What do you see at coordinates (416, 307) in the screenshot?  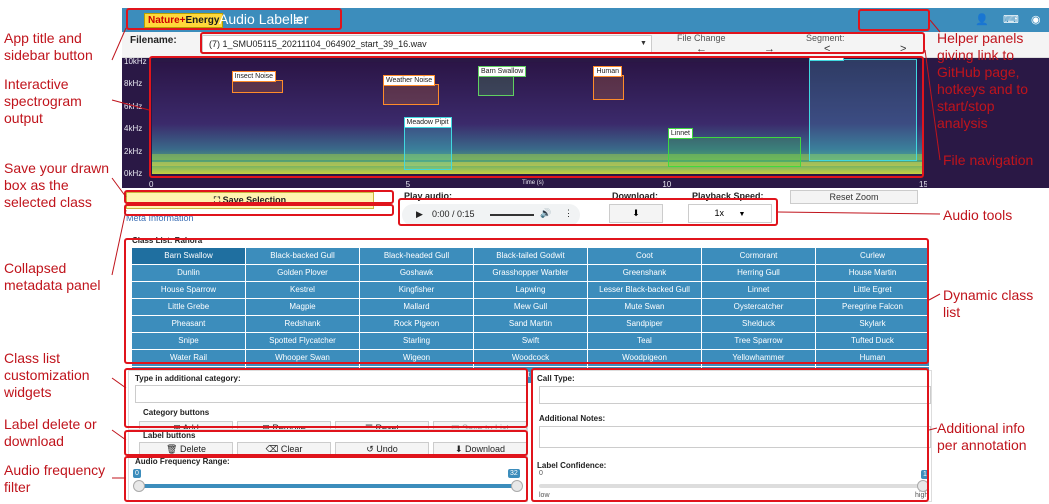 I see `class-button: Mallard` at bounding box center [416, 307].